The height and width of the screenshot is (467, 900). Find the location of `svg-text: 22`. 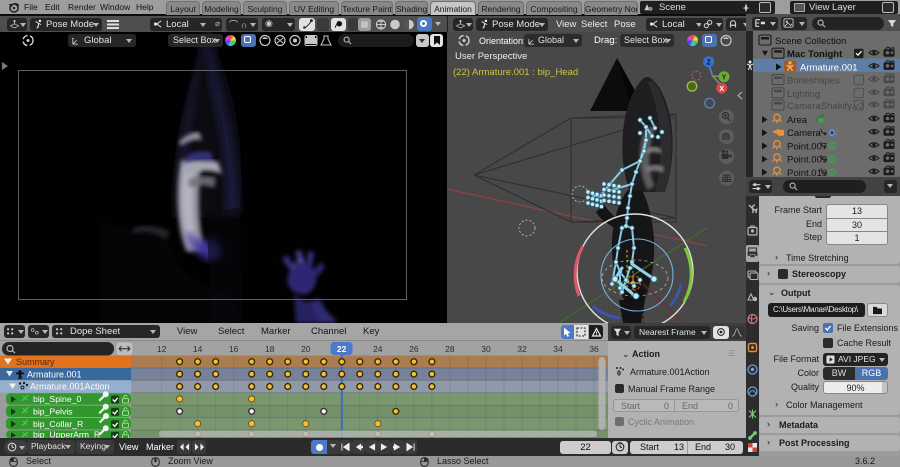

svg-text: 22 is located at coordinates (342, 349).